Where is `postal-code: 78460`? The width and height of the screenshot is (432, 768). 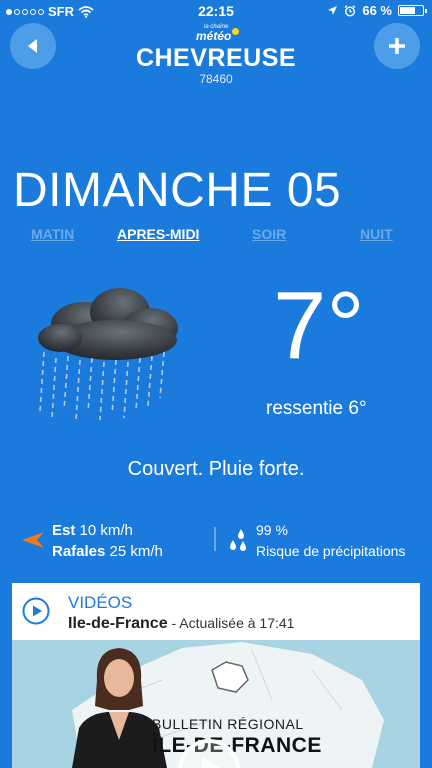
postal-code: 78460 is located at coordinates (216, 79).